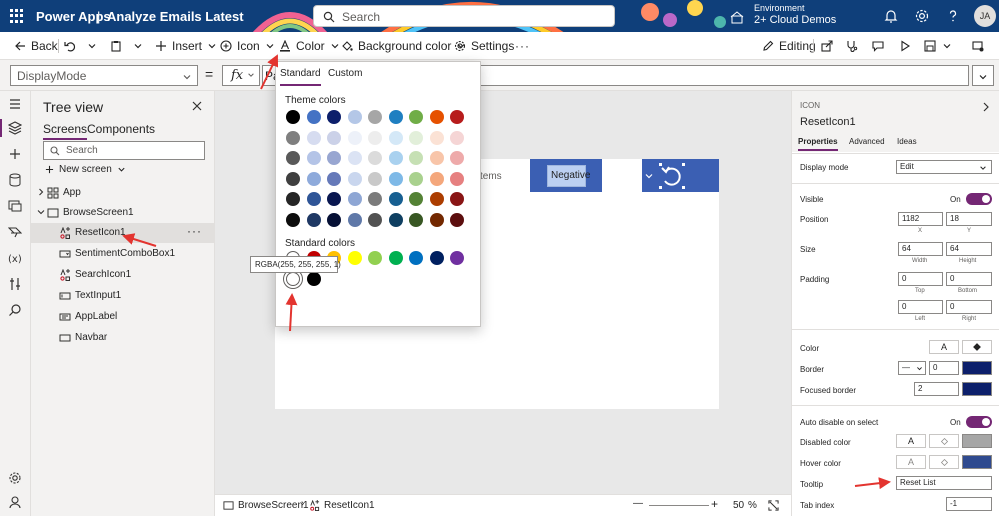 The width and height of the screenshot is (999, 516). What do you see at coordinates (122, 254) in the screenshot?
I see `tree-item-sentimentcombobox1: SentimentComboBox1` at bounding box center [122, 254].